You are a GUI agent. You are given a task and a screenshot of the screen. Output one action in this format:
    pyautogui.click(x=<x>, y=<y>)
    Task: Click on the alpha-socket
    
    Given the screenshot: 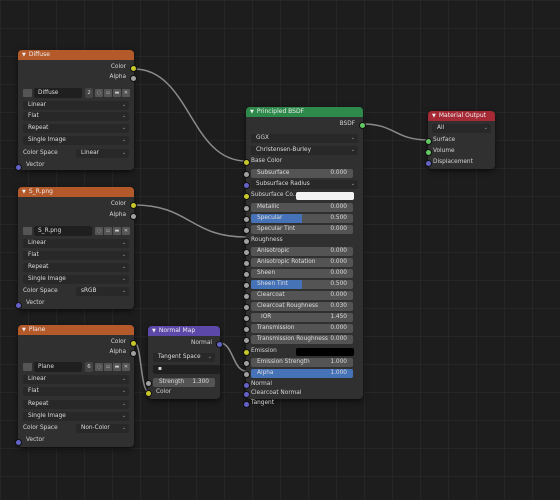 What is the action you would take?
    pyautogui.click(x=246, y=374)
    